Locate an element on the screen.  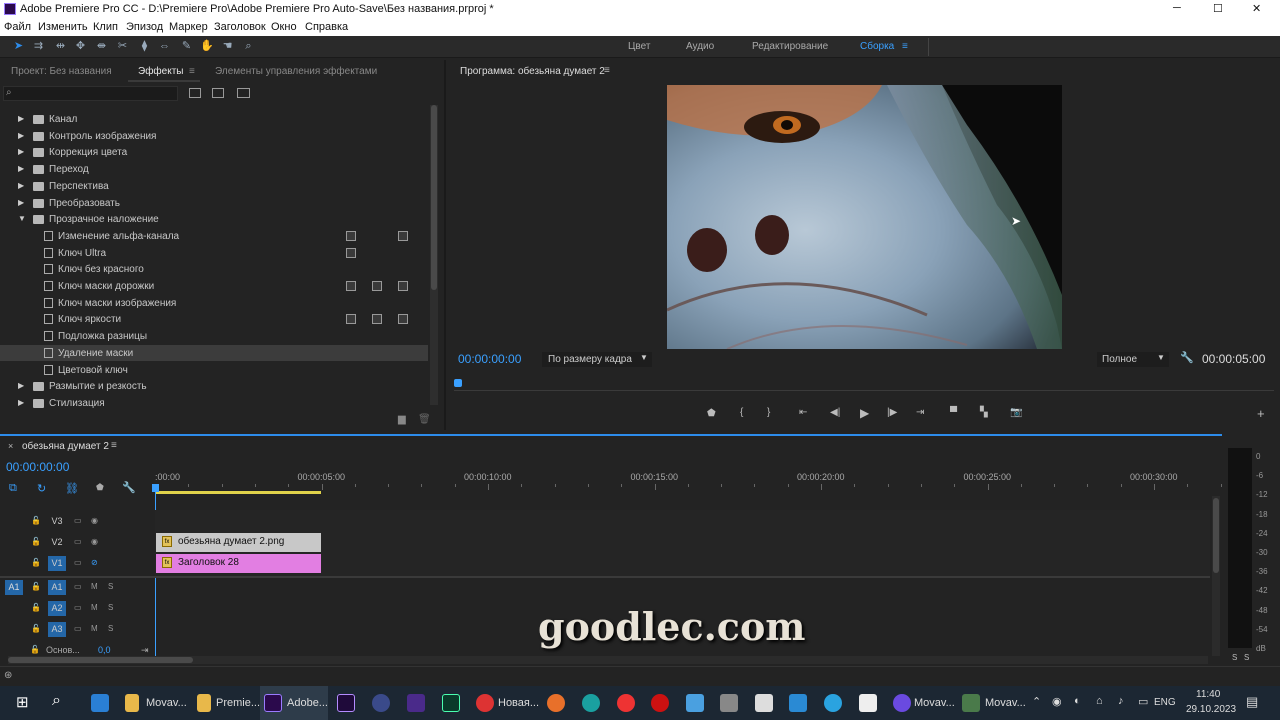
menu-help: Справка is located at coordinates (326, 27).